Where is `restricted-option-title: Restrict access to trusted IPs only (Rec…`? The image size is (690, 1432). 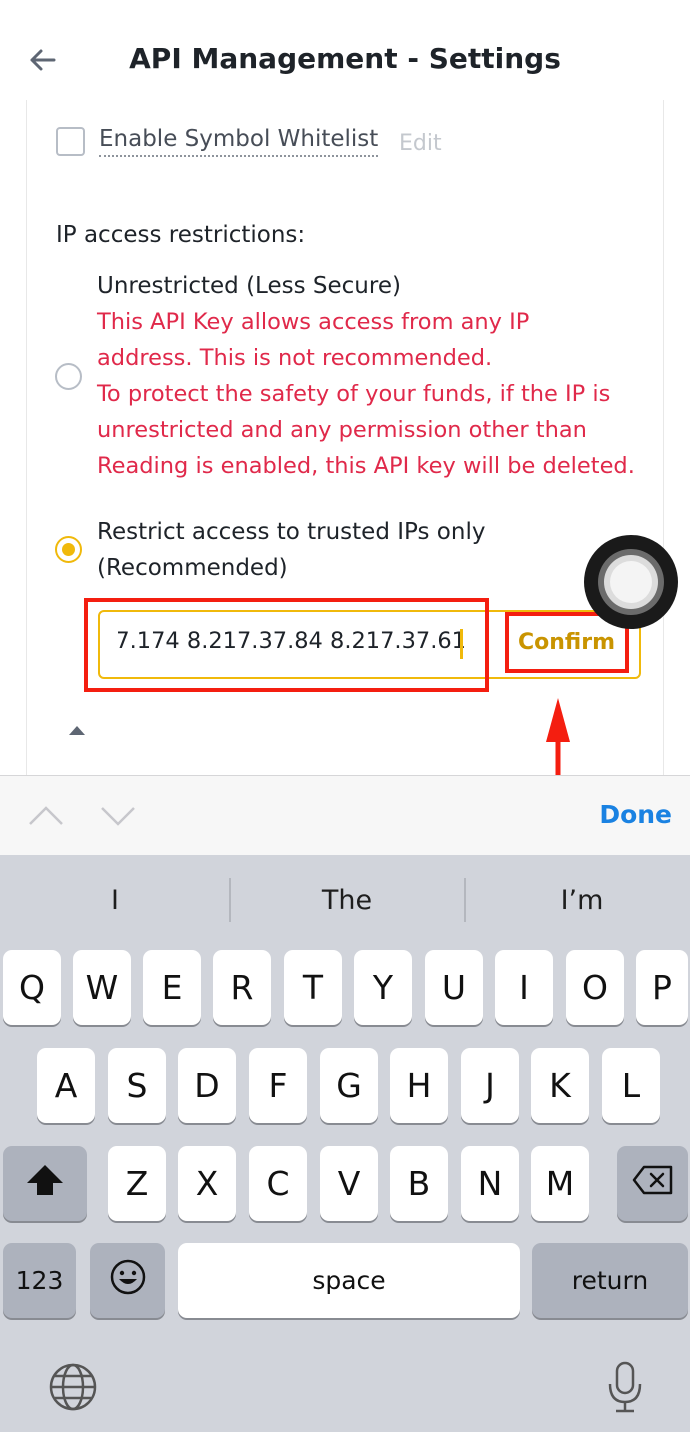 restricted-option-title: Restrict access to trusted IPs only (Rec… is located at coordinates (291, 550).